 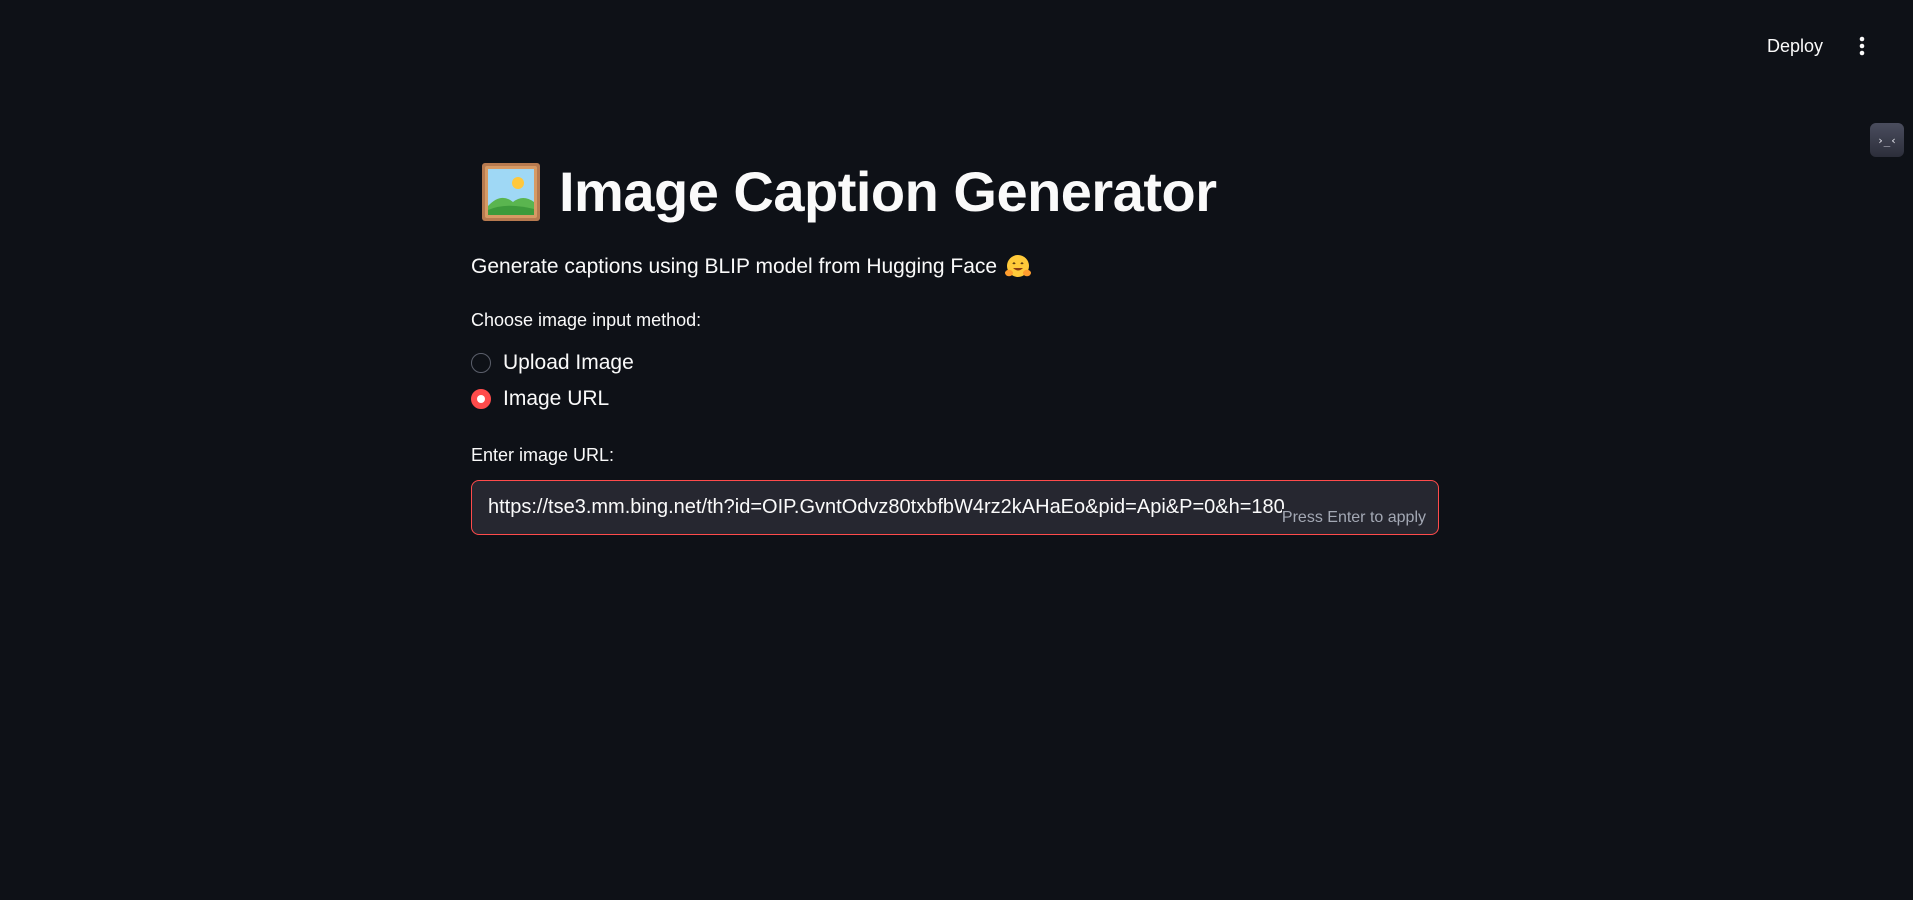 I want to click on radio-selected-icon, so click(x=481, y=399).